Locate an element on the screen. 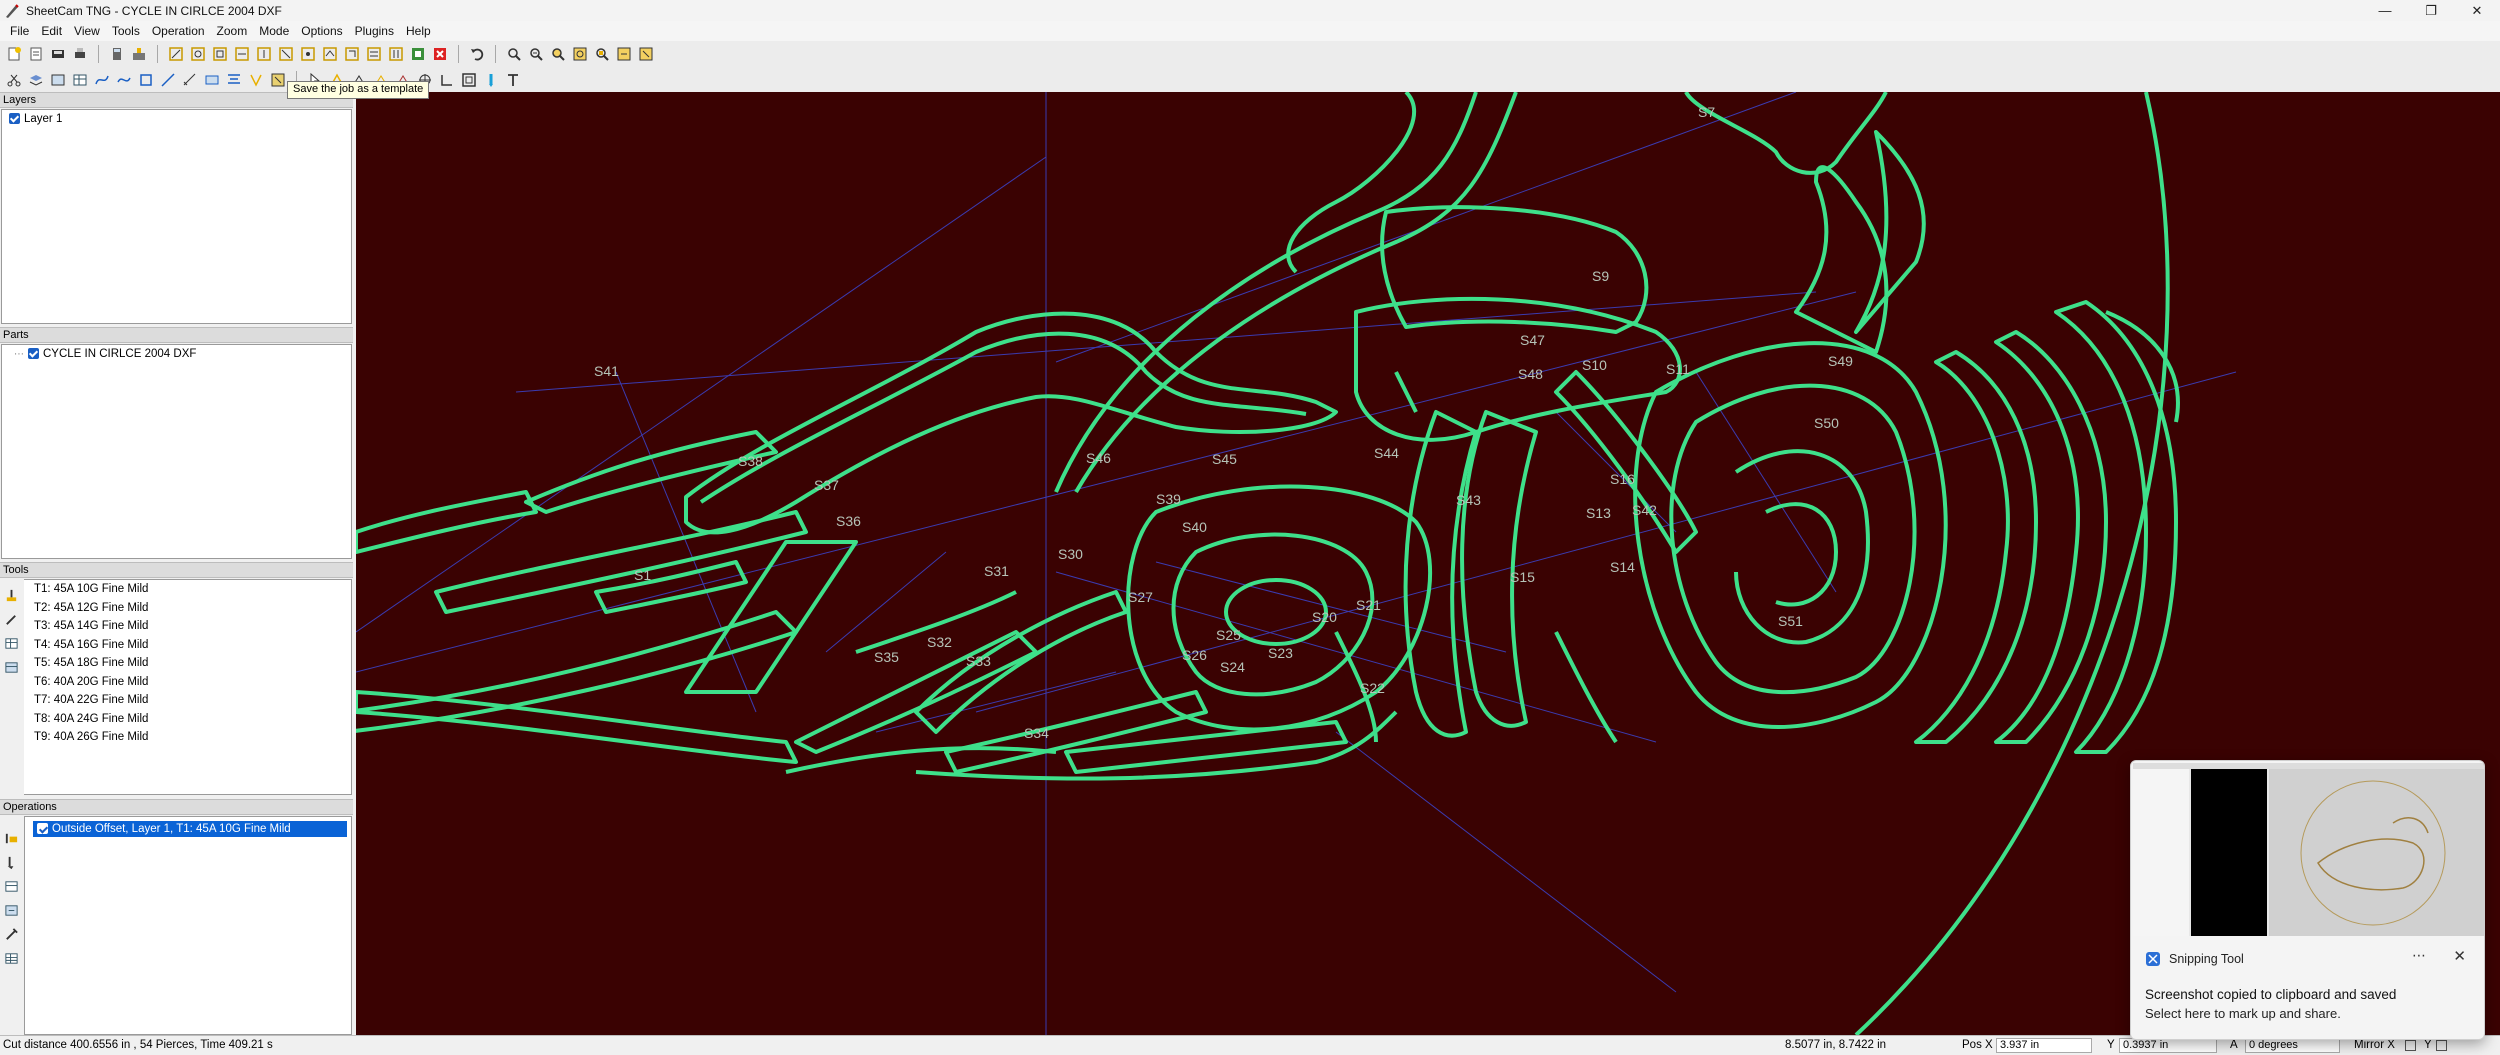 The width and height of the screenshot is (2500, 1055). frame-icon is located at coordinates (469, 80).